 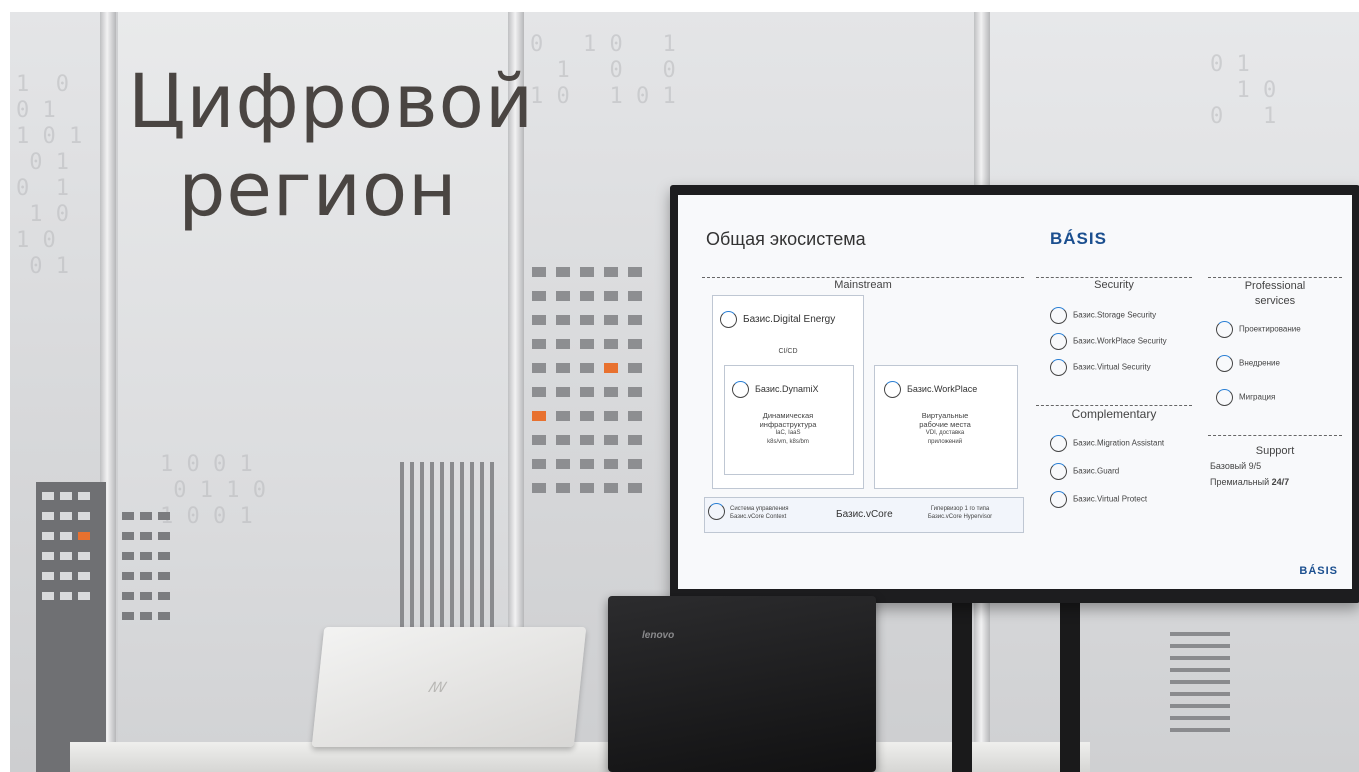 I want to click on workplace-desc-2: рабочие места, so click(x=945, y=424).